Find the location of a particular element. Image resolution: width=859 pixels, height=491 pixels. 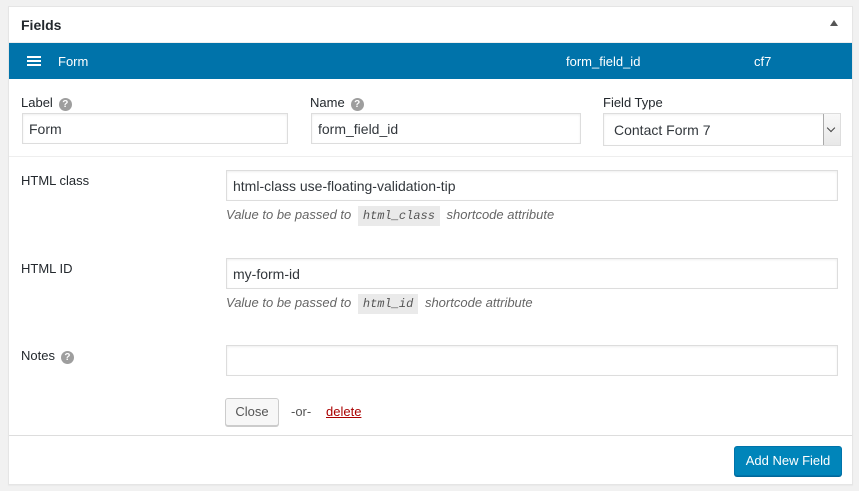

html-class-code: html_class is located at coordinates (398, 216).